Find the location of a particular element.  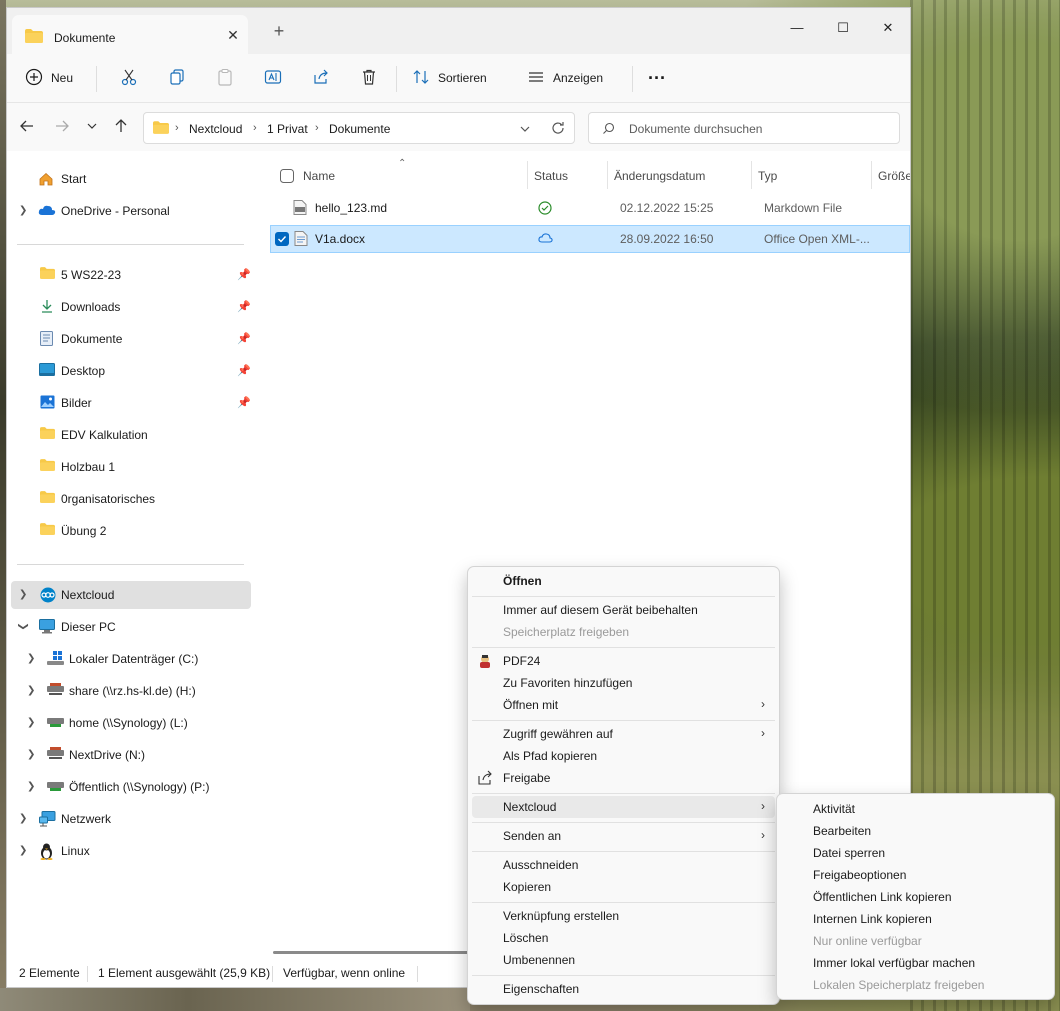

rename-icon is located at coordinates (273, 77).